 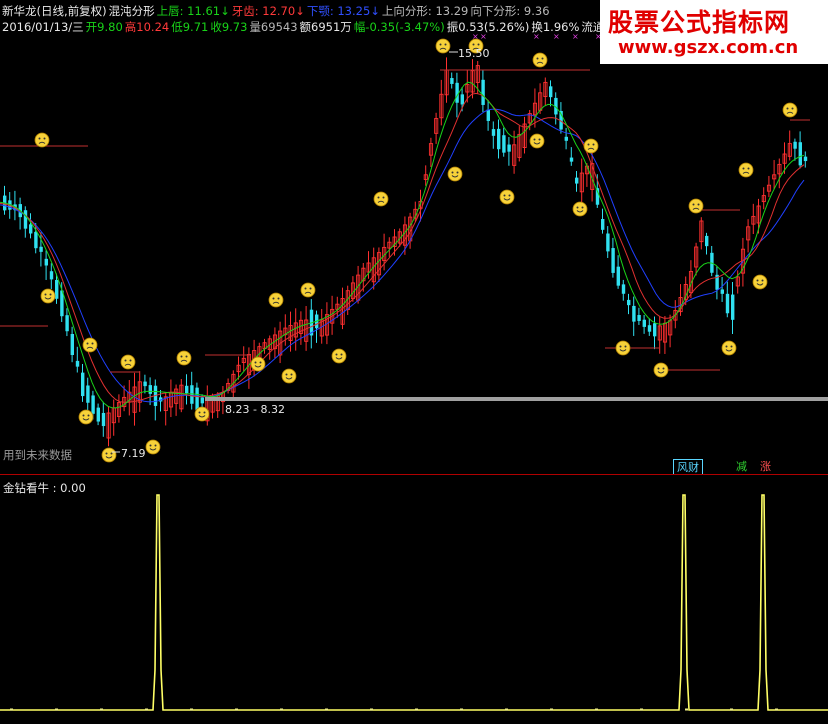 I want to click on line2-item: 2016/01/13/三, so click(x=43, y=27).